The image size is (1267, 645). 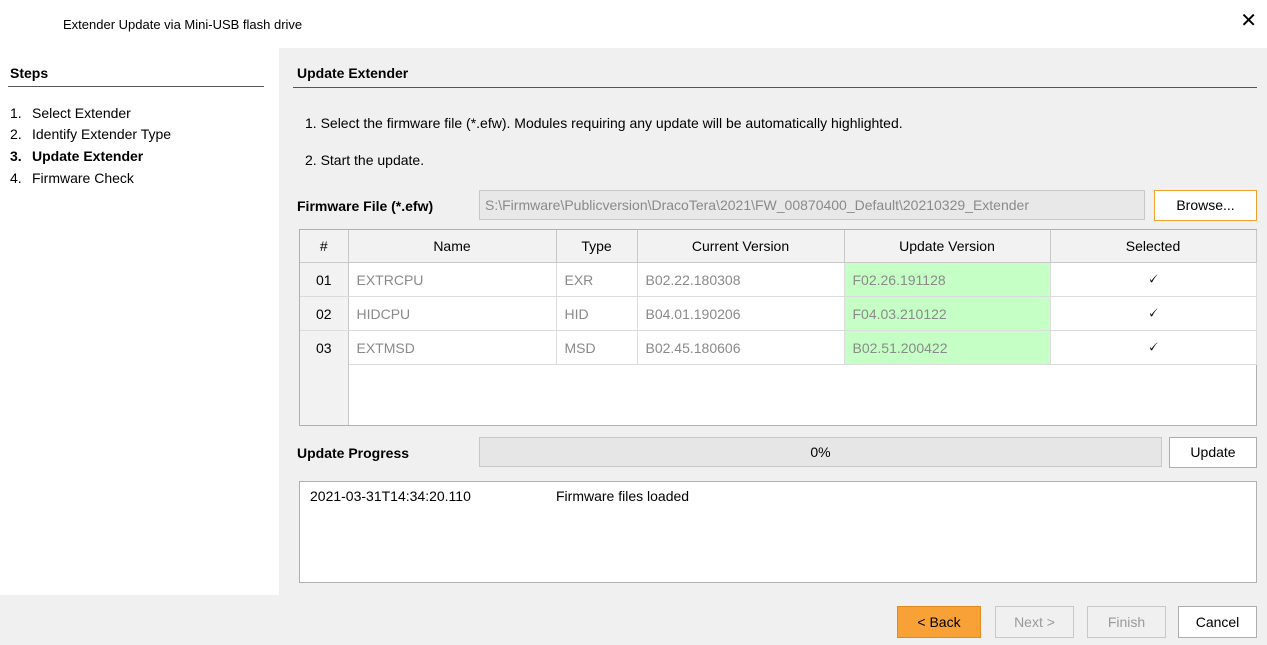 What do you see at coordinates (597, 313) in the screenshot?
I see `module-type: HID` at bounding box center [597, 313].